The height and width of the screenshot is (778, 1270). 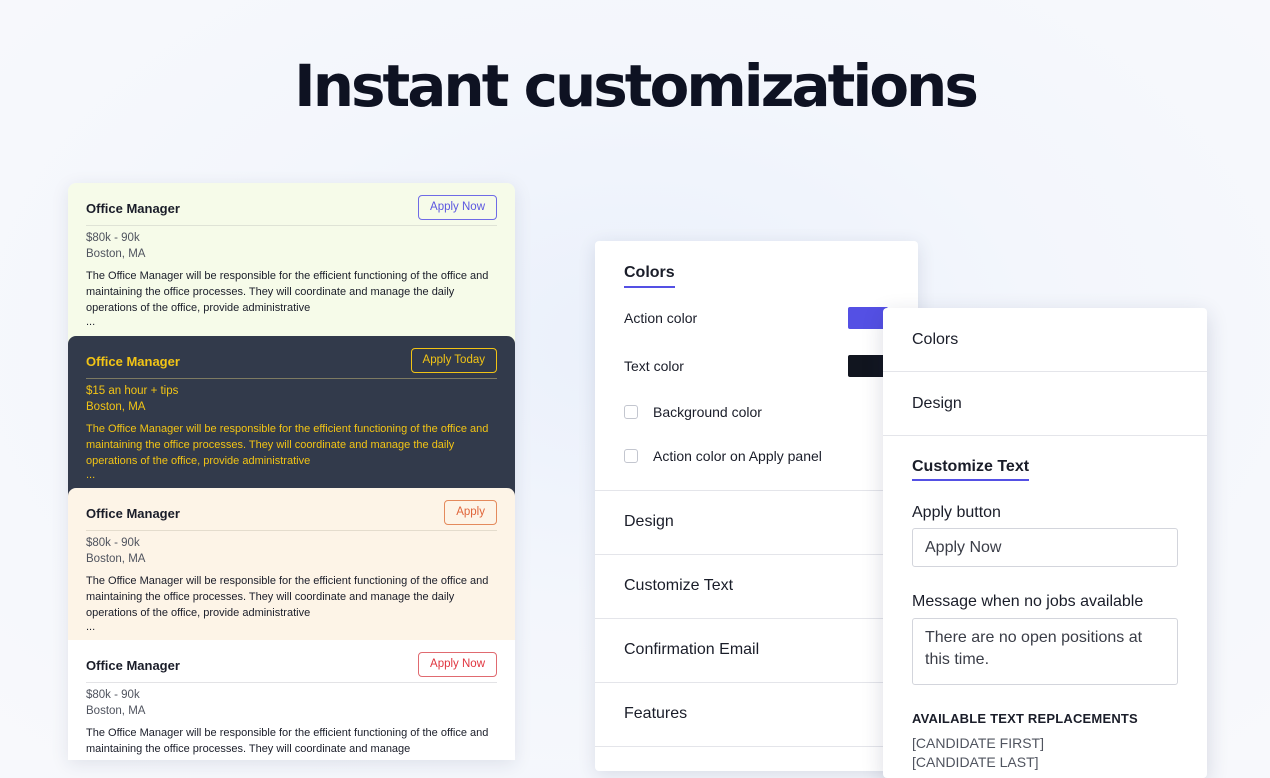 What do you see at coordinates (1025, 718) in the screenshot?
I see `text-replacements-title: AVAILABLE TEXT REPLACEMENTS` at bounding box center [1025, 718].